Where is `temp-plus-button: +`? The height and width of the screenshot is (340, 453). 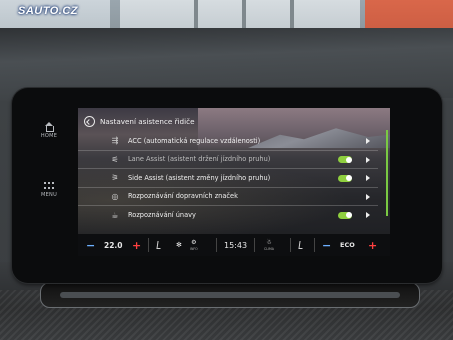
temp-plus-button: + is located at coordinates (136, 245).